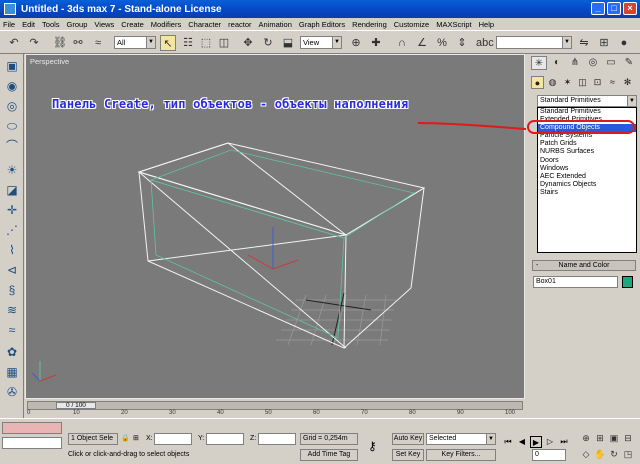  Describe the element at coordinates (614, 454) in the screenshot. I see `arc-rotate-icon: ↻` at that location.